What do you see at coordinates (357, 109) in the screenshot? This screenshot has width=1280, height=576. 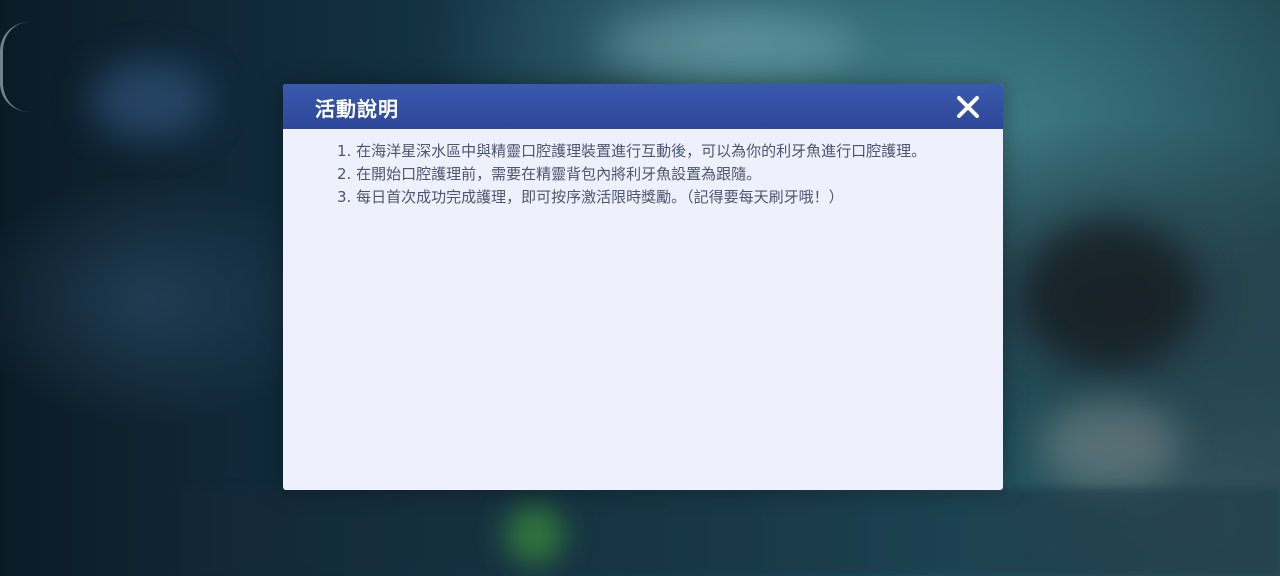 I see `dialog-title: 活動說明` at bounding box center [357, 109].